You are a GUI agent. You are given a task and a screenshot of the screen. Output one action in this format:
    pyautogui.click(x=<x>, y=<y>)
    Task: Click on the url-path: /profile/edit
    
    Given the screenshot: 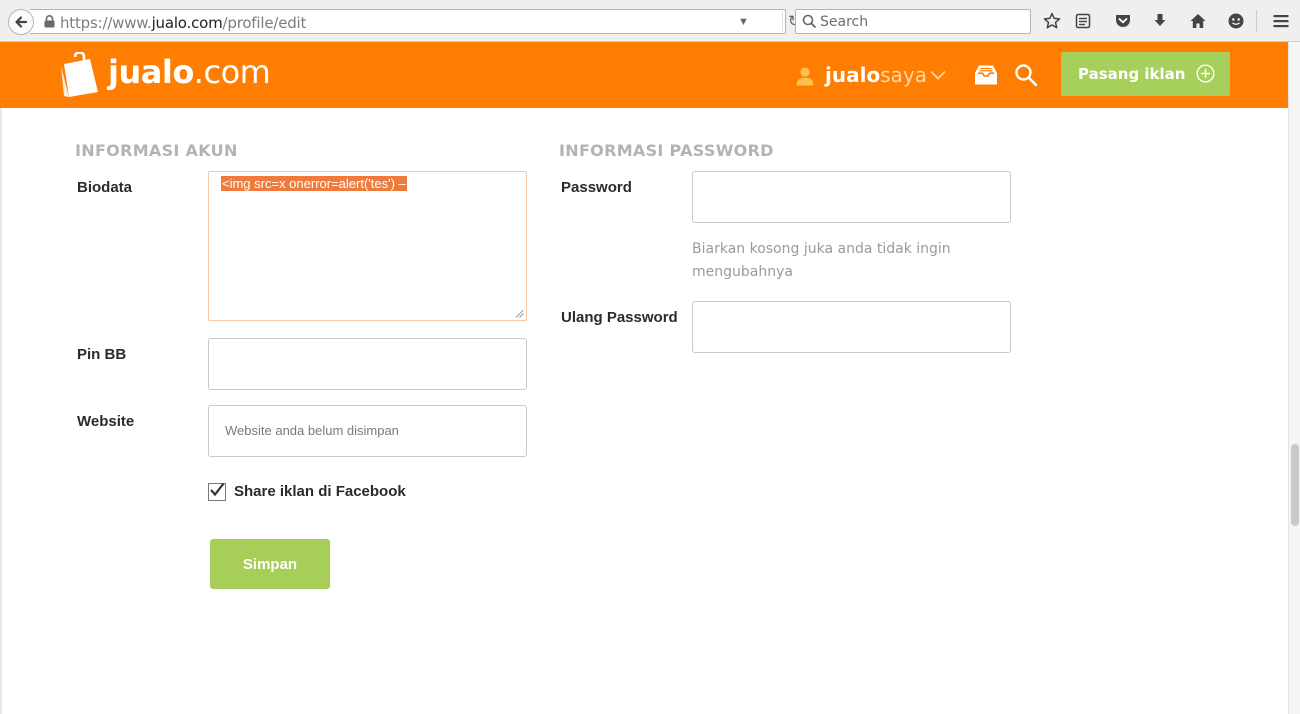 What is the action you would take?
    pyautogui.click(x=264, y=23)
    